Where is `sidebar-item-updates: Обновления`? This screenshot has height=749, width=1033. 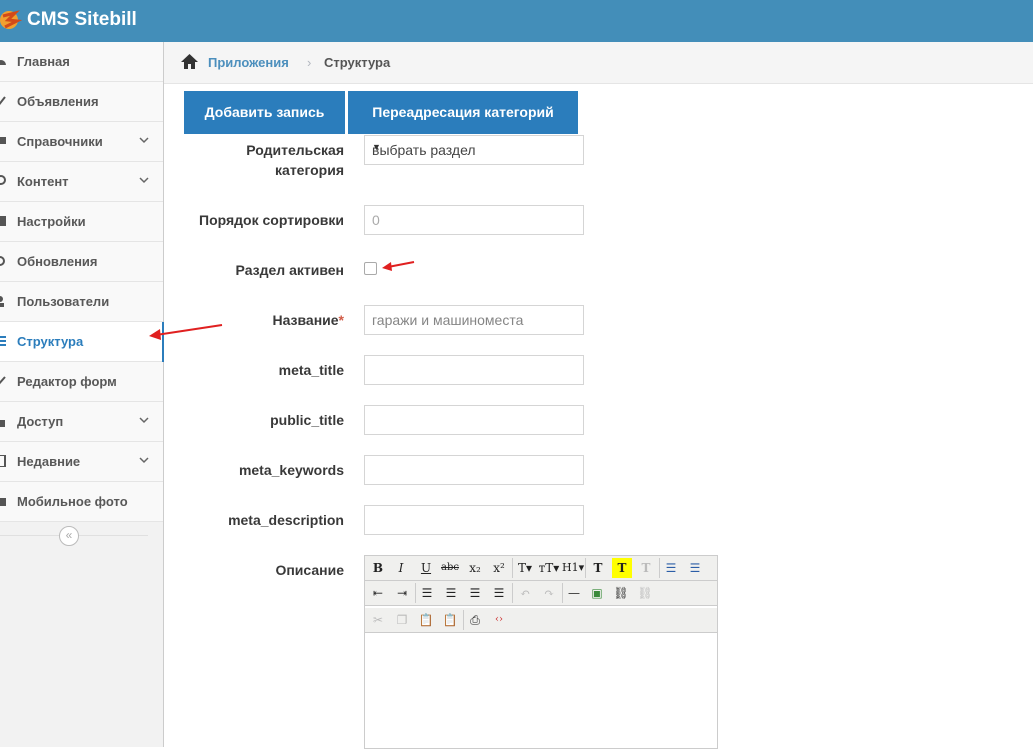
sidebar-item-updates: Обновления is located at coordinates (81, 262).